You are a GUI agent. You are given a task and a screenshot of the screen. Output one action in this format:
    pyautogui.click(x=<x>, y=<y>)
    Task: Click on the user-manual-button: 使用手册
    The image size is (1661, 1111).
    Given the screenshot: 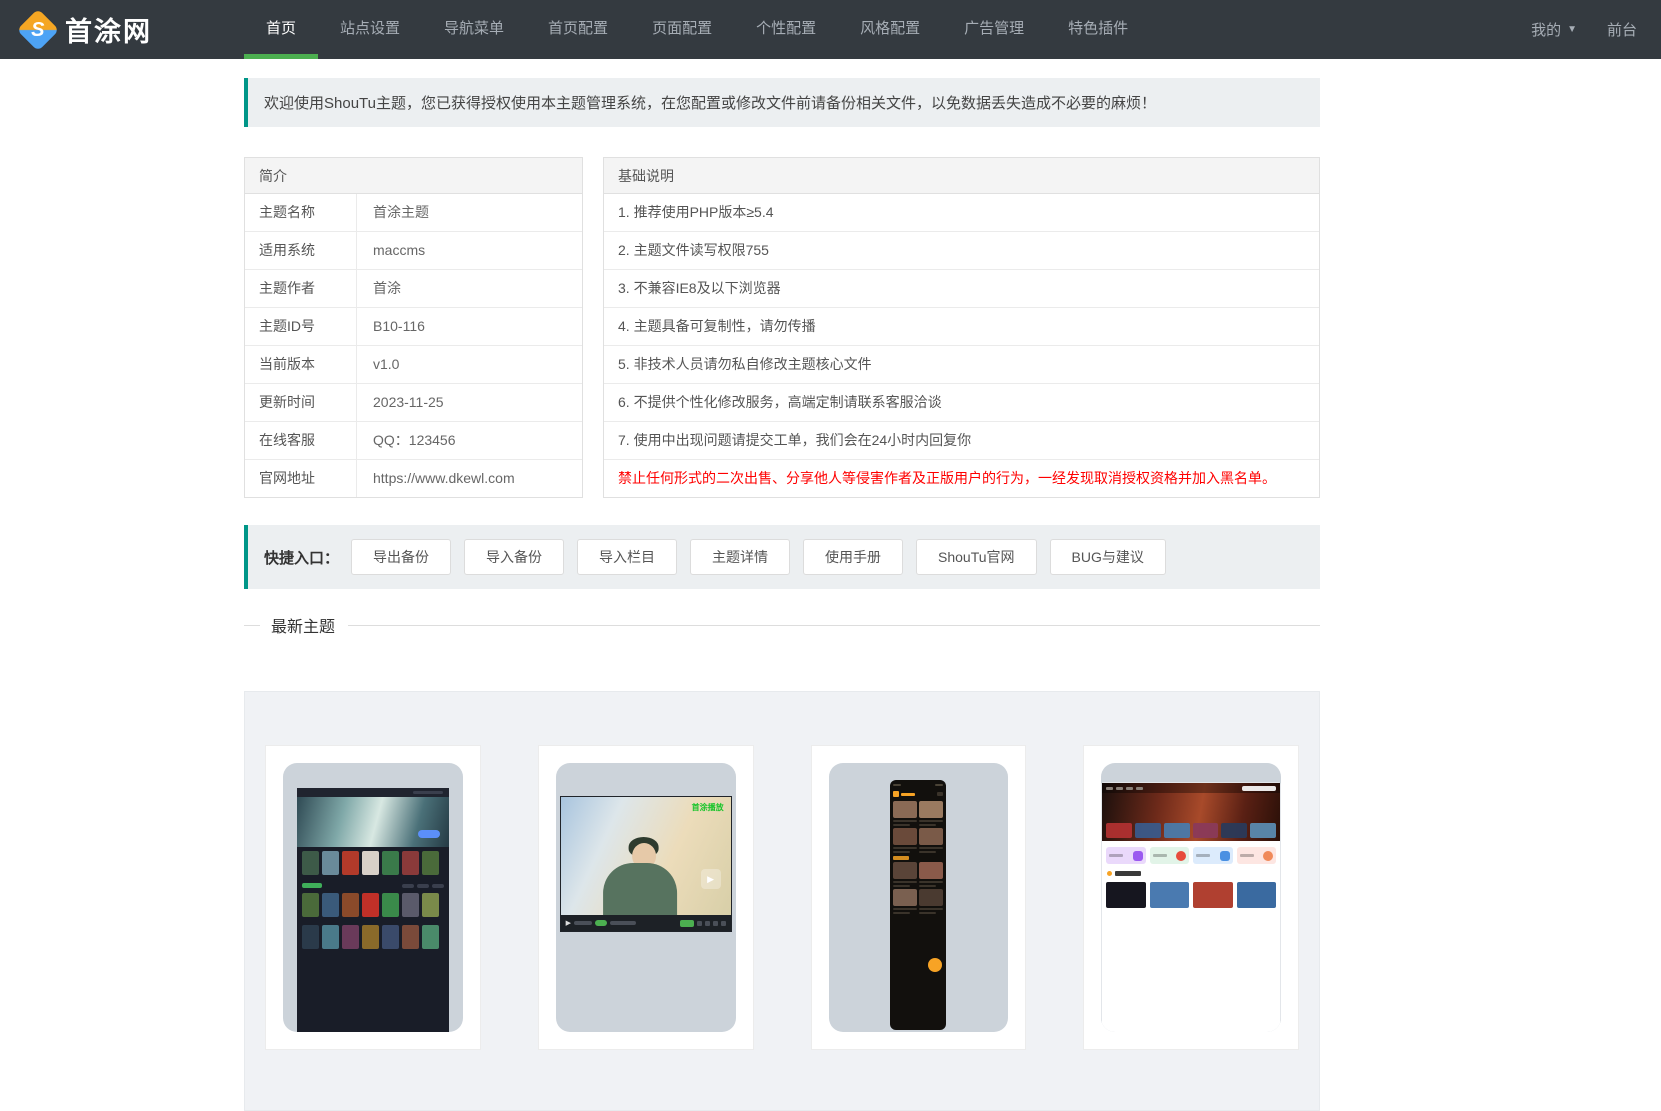 What is the action you would take?
    pyautogui.click(x=853, y=557)
    